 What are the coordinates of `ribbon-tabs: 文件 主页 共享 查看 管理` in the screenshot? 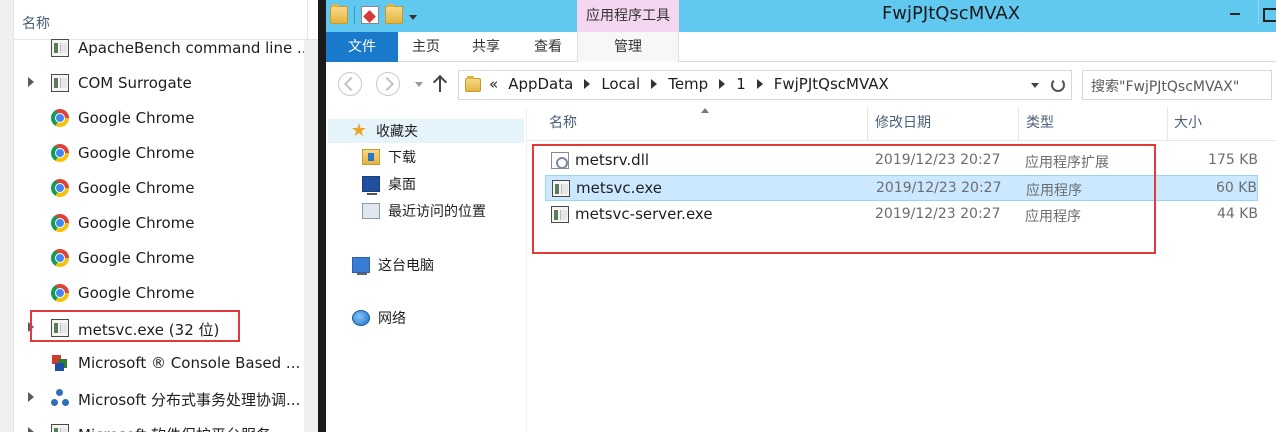 It's located at (801, 47).